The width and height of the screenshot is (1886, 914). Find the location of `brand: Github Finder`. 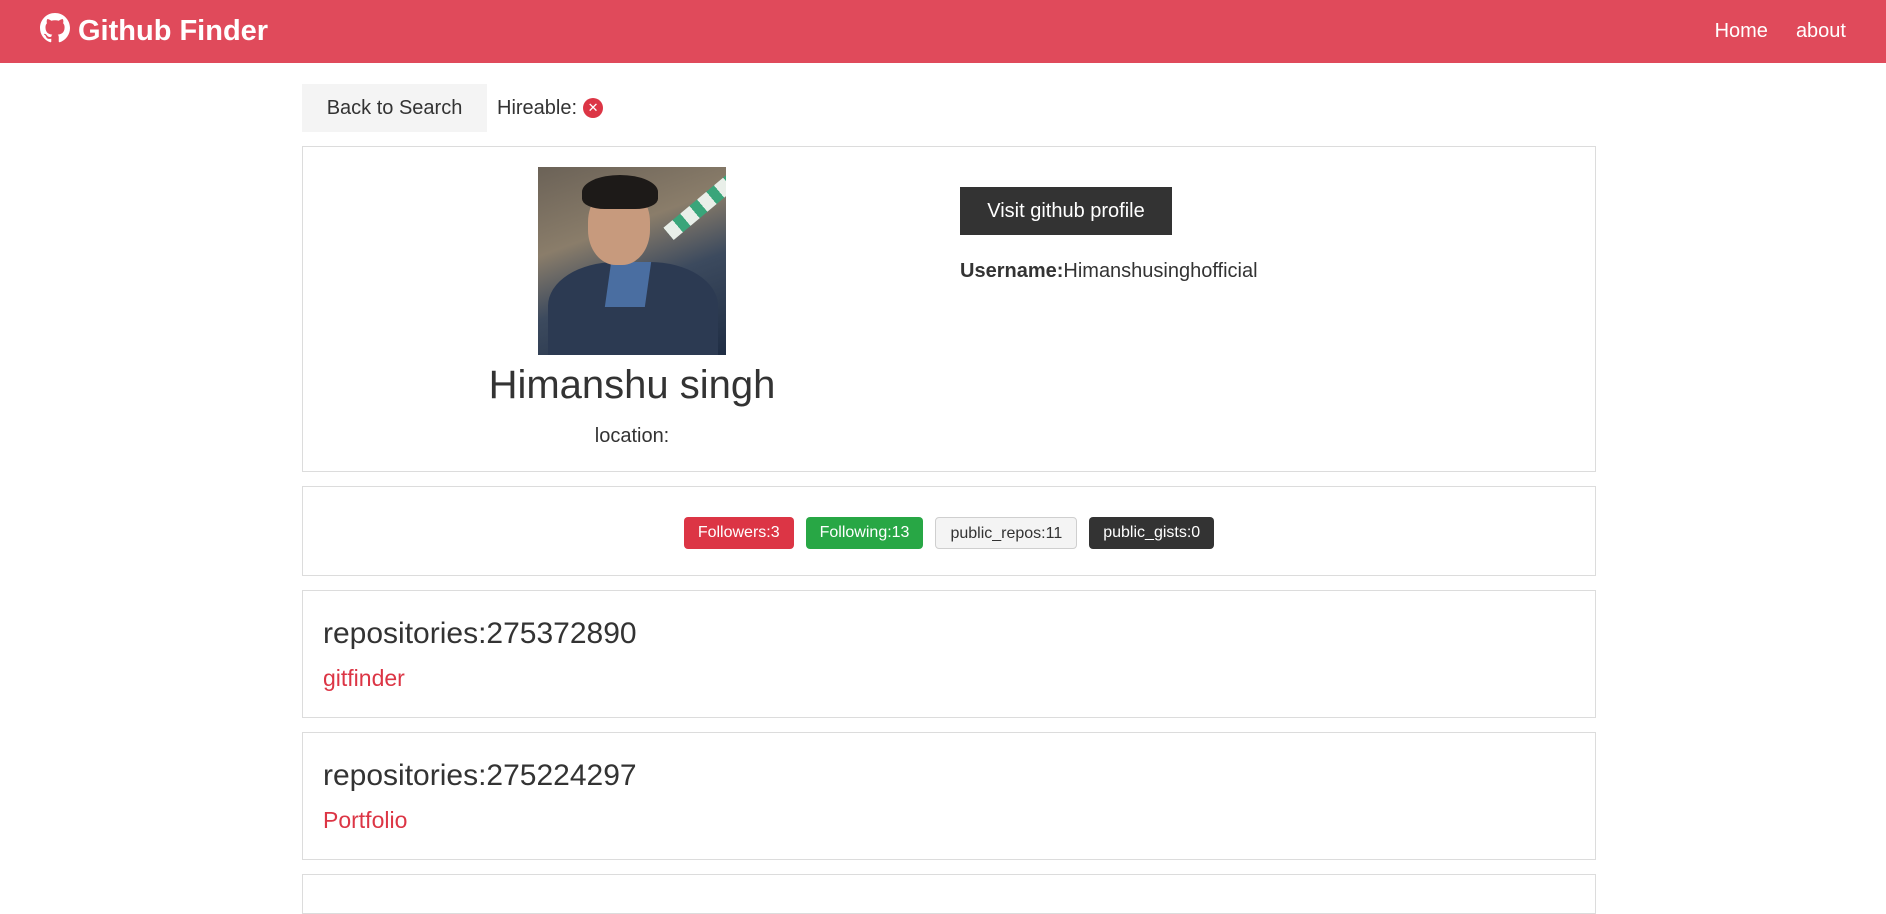

brand: Github Finder is located at coordinates (154, 31).